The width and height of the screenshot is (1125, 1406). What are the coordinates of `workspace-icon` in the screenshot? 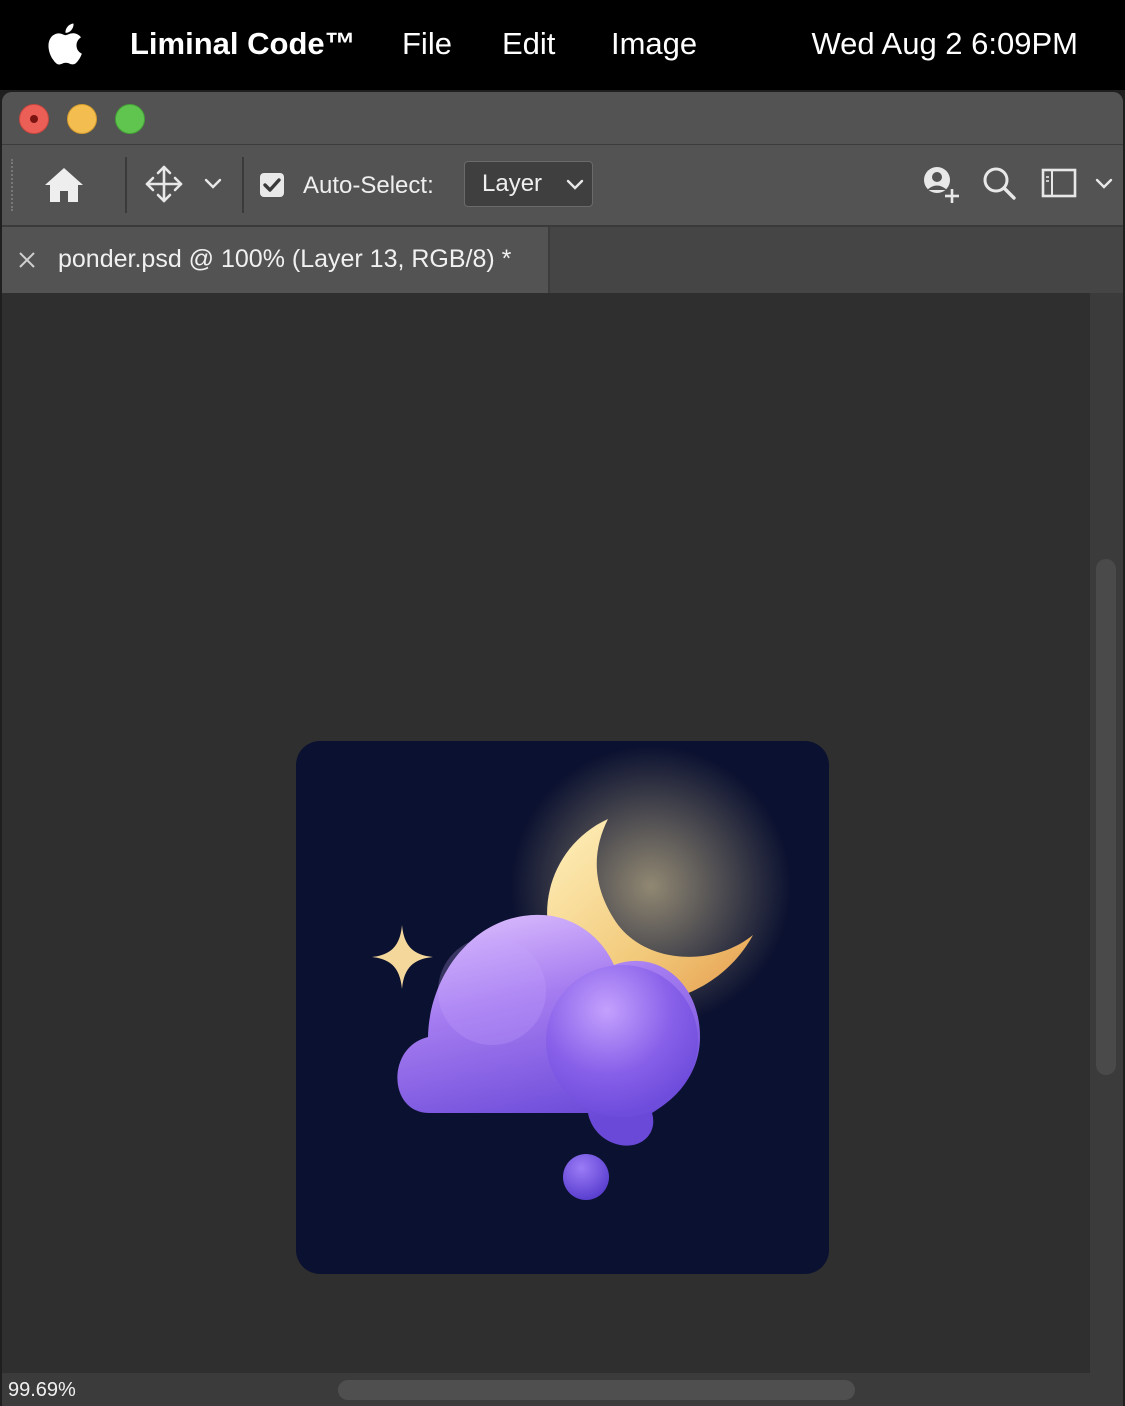 It's located at (1059, 183).